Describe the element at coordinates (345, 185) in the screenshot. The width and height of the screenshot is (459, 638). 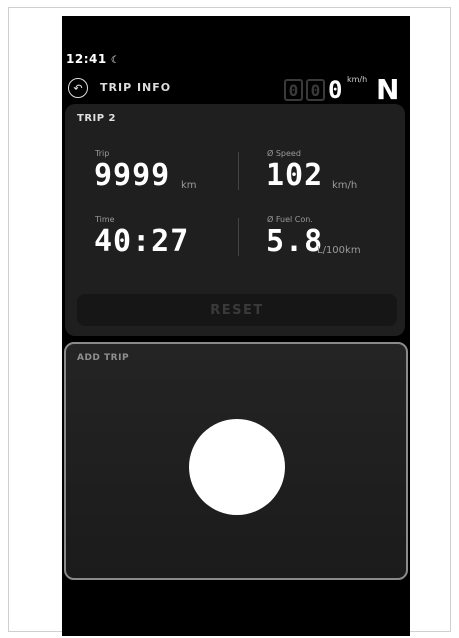
I see `avg-speed-unit: km/h` at that location.